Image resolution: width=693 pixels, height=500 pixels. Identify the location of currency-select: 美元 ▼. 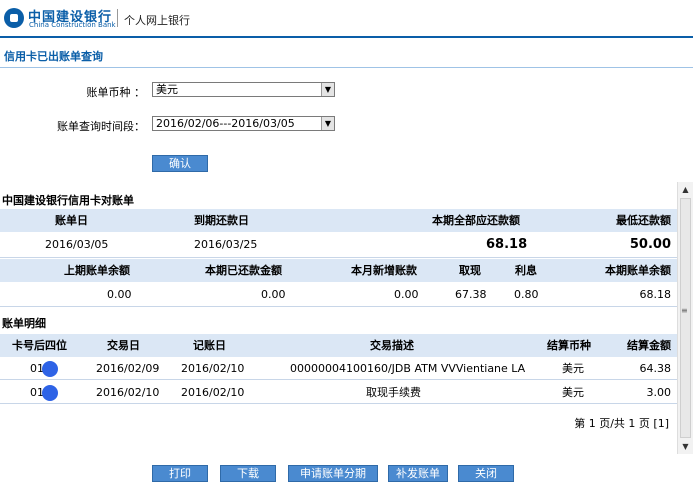
(243, 89).